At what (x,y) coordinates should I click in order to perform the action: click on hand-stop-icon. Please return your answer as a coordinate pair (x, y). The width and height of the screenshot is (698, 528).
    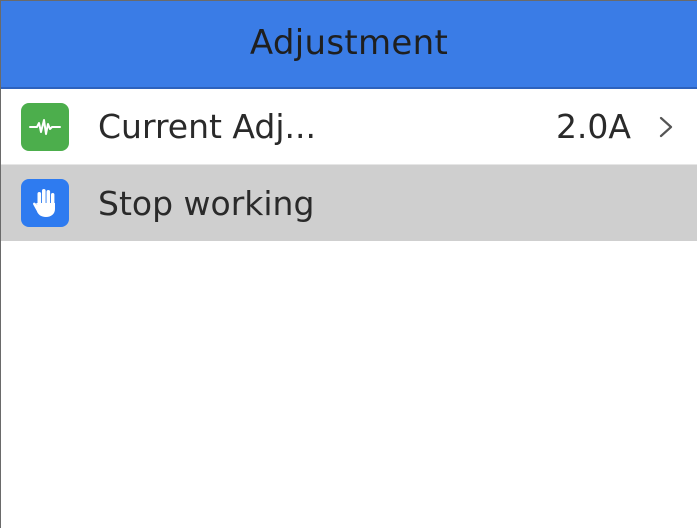
    Looking at the image, I should click on (45, 203).